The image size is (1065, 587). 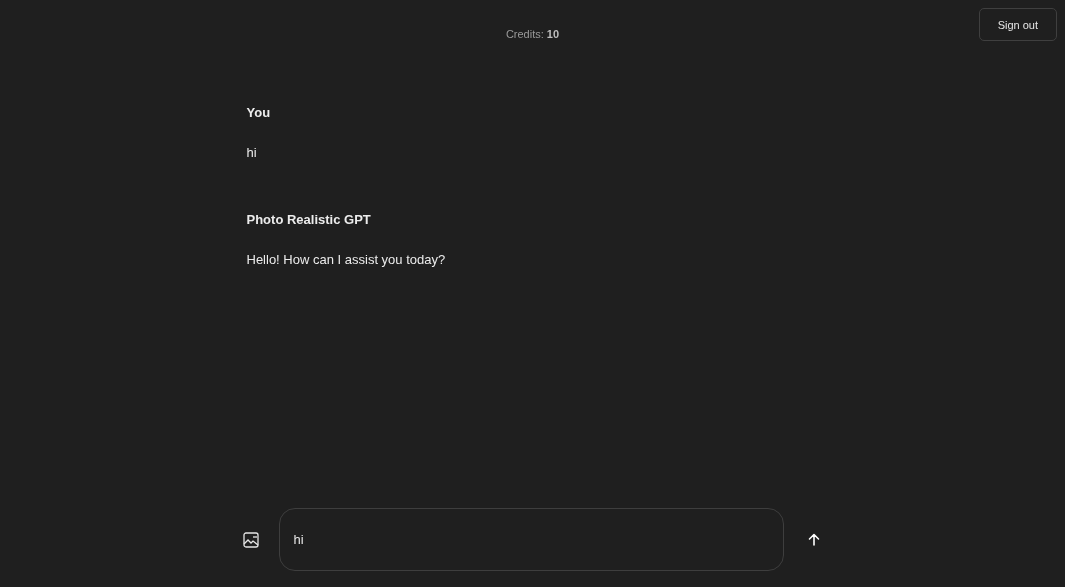 What do you see at coordinates (813, 539) in the screenshot?
I see `arrow-up-icon` at bounding box center [813, 539].